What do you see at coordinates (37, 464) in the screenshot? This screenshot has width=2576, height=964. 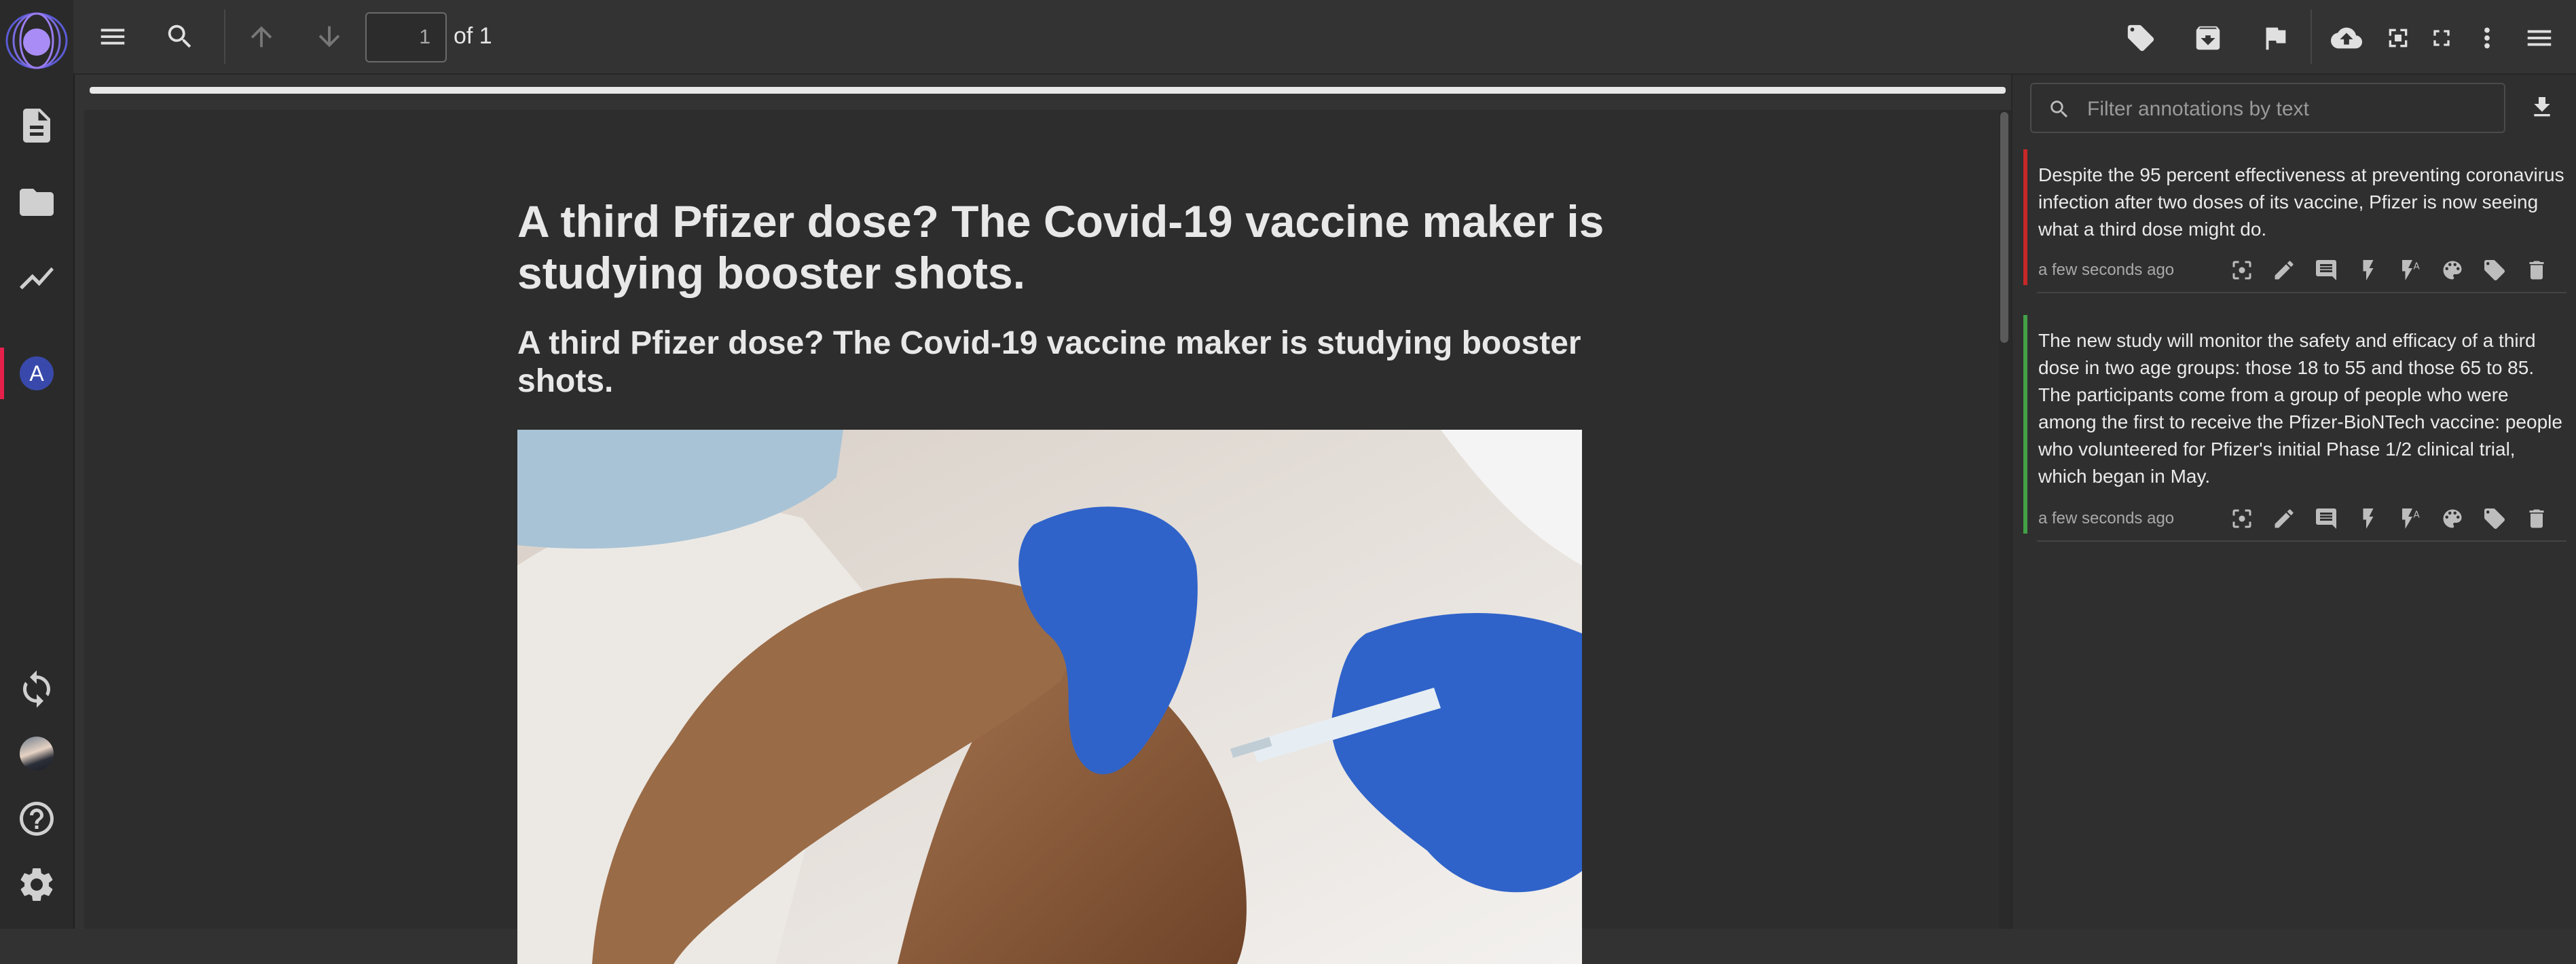 I see `left-rail: A` at bounding box center [37, 464].